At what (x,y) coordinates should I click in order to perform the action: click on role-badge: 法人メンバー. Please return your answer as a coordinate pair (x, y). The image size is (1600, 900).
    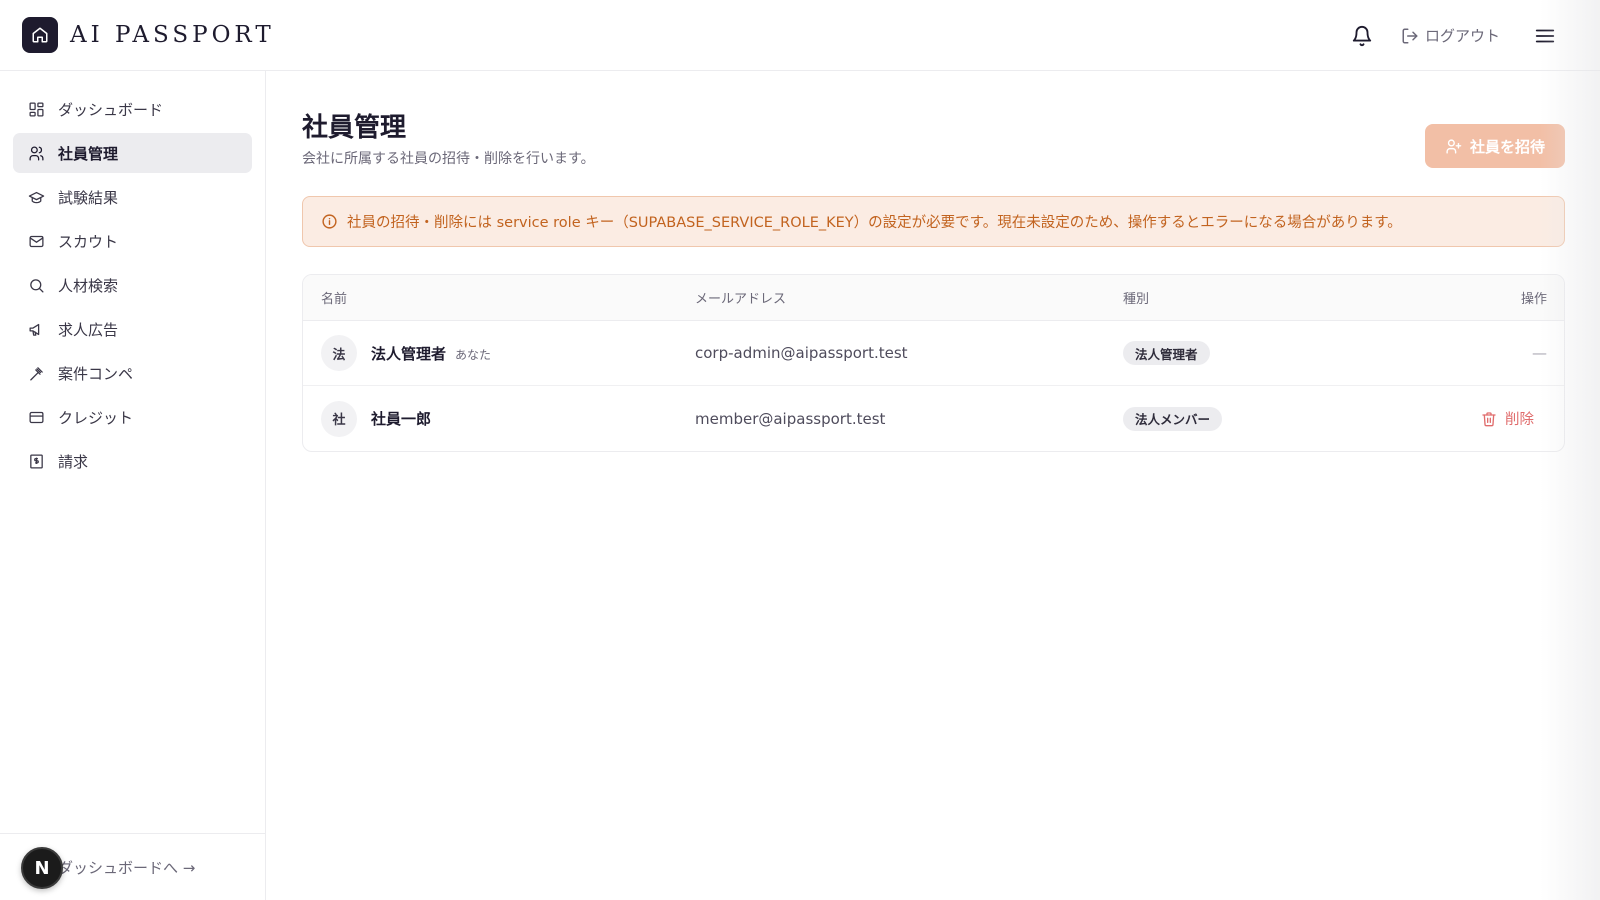
    Looking at the image, I should click on (1173, 418).